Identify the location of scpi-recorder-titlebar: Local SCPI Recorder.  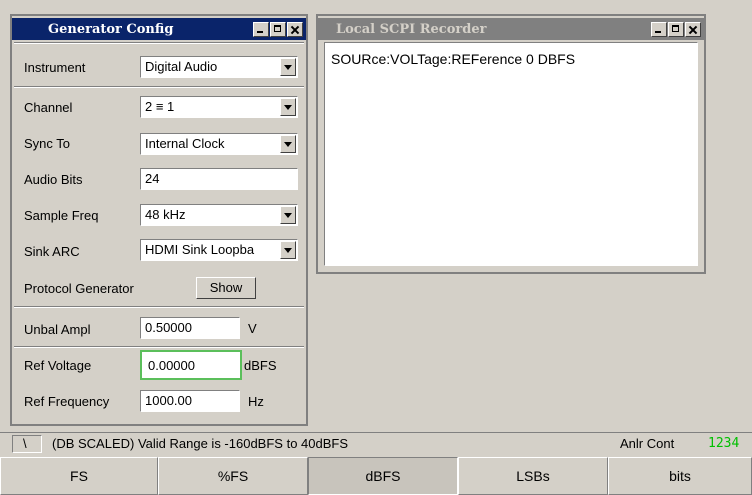
(511, 29).